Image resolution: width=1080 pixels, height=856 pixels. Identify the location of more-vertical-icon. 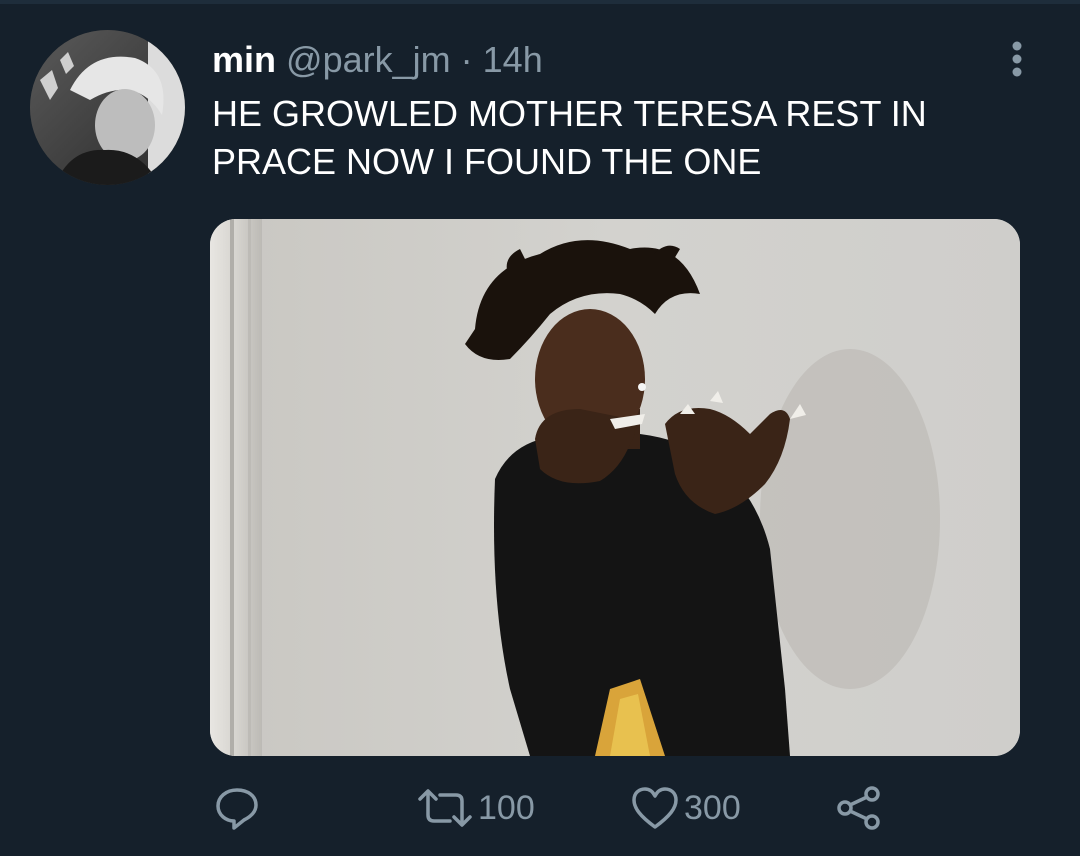
(1017, 59).